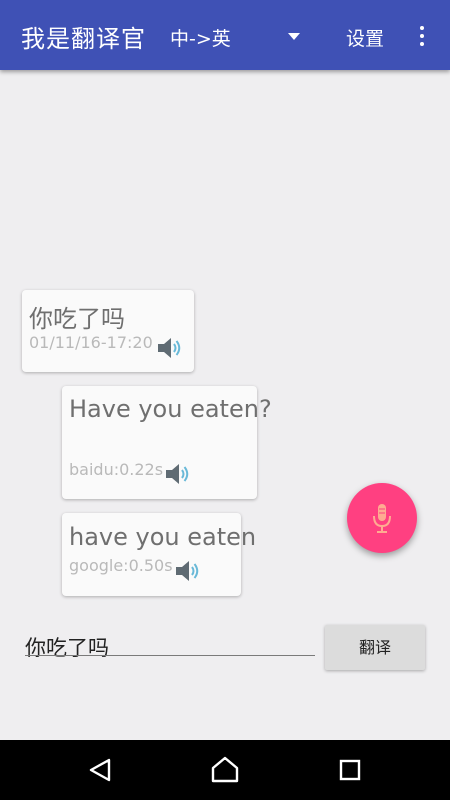  What do you see at coordinates (294, 36) in the screenshot?
I see `dropdown-arrow-icon` at bounding box center [294, 36].